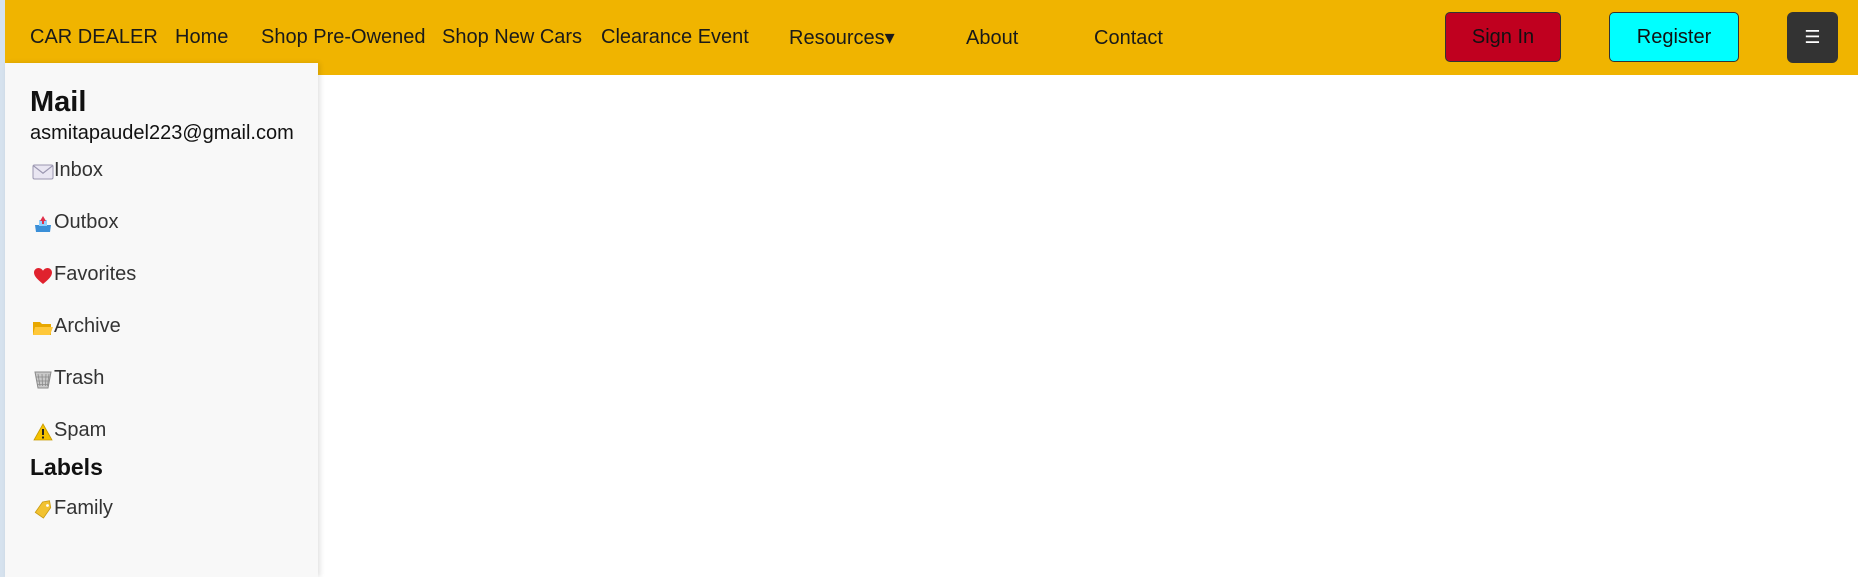 This screenshot has height=577, width=1858. Describe the element at coordinates (95, 274) in the screenshot. I see `sidebar-item-label: Favorites` at that location.